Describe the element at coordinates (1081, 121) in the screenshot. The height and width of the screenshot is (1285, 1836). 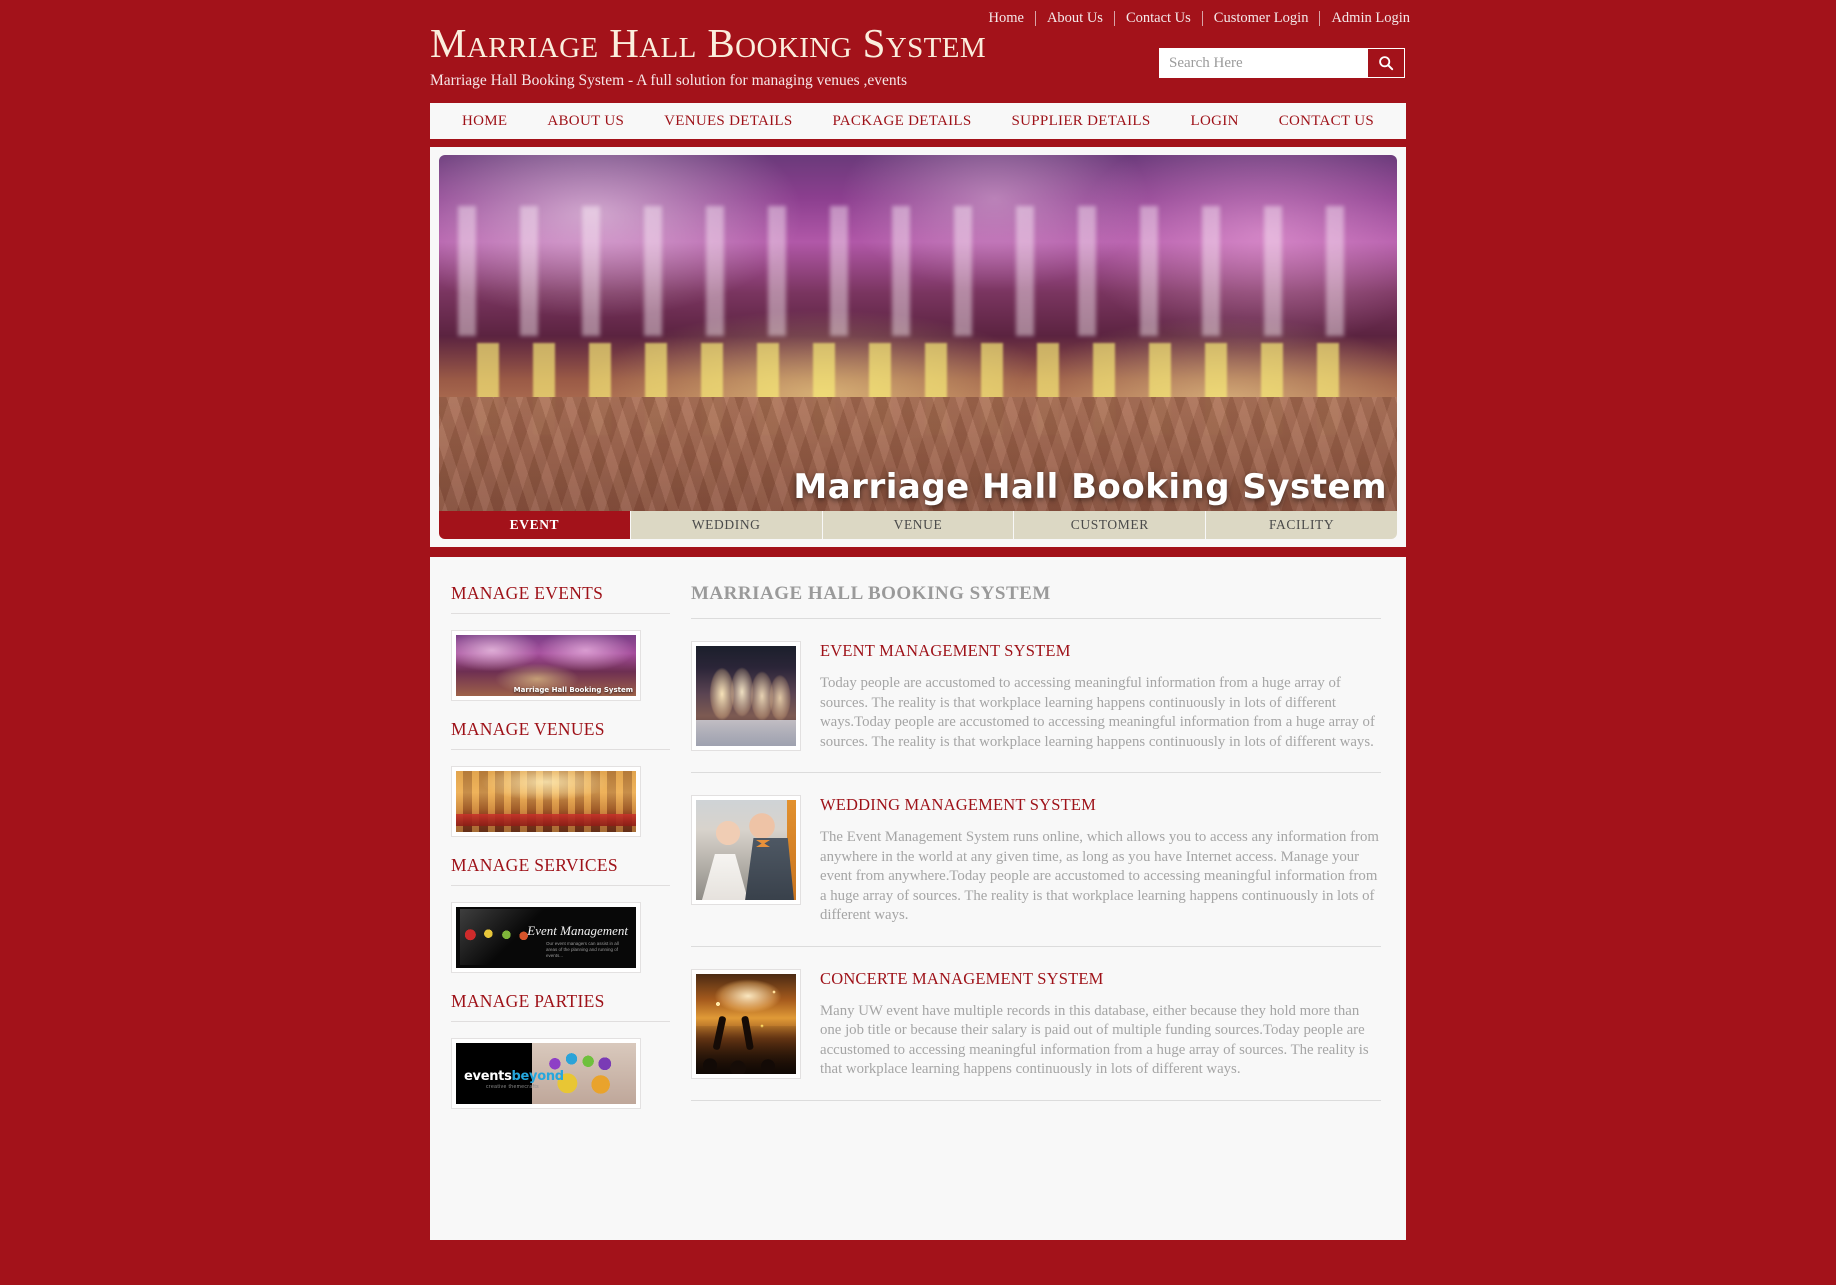
I see `nav-item-supplier-details: SUPPLIER DETAILS` at that location.